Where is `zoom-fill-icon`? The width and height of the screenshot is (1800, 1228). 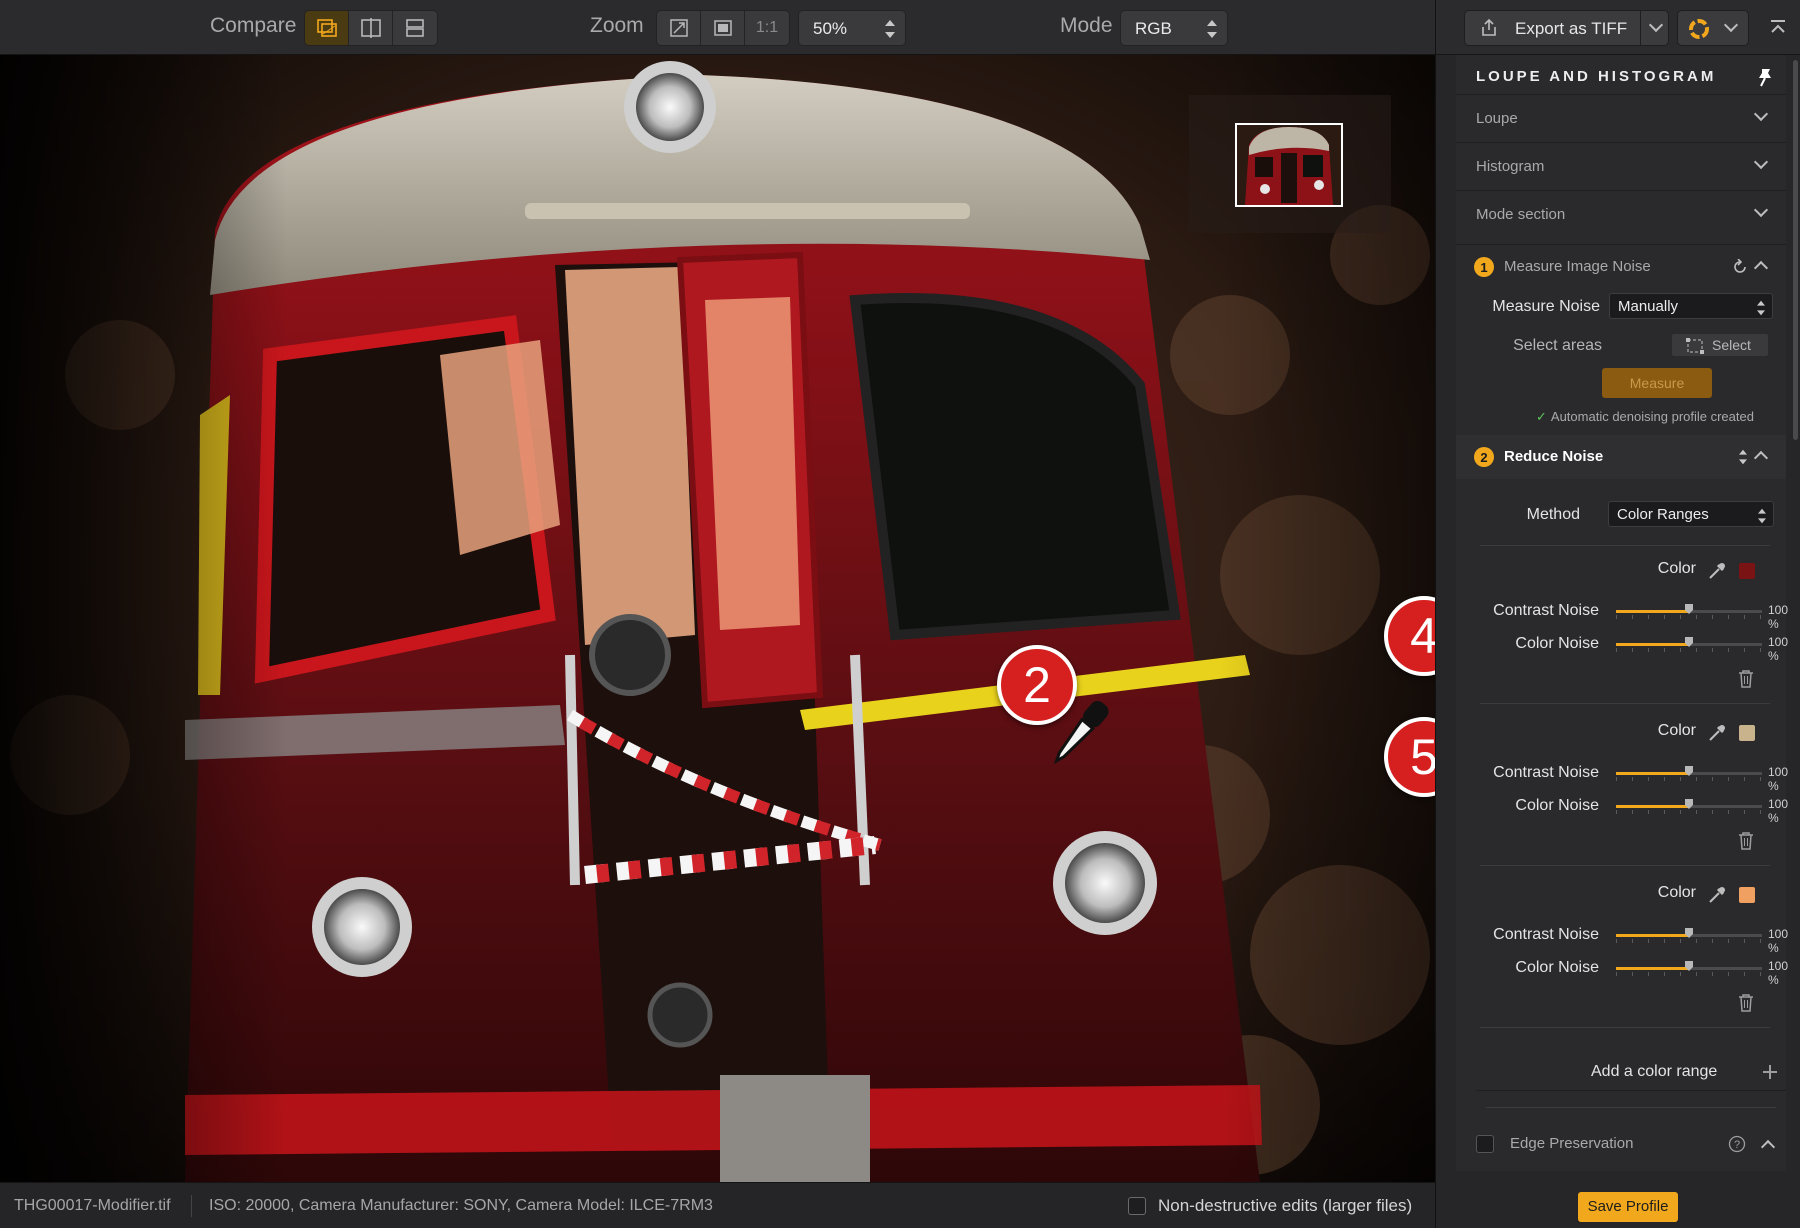 zoom-fill-icon is located at coordinates (722, 28).